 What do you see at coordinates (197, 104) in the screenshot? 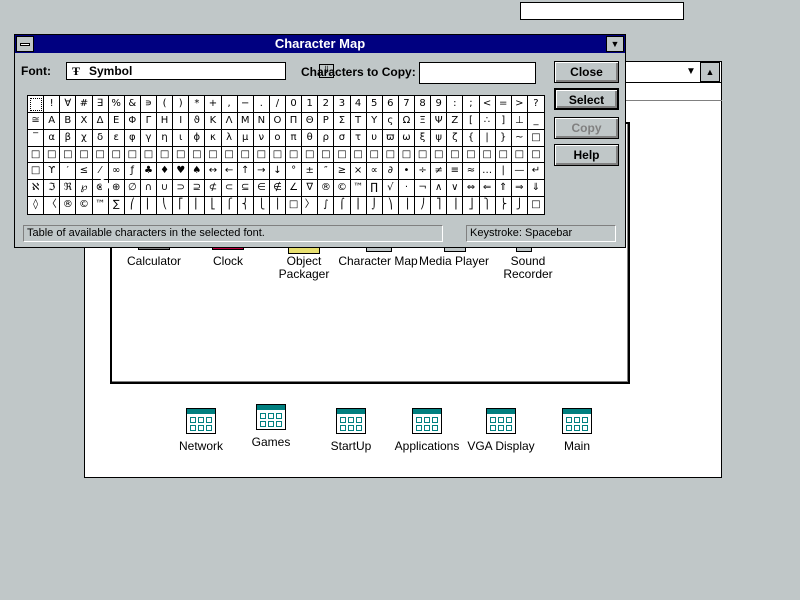
I see `char-cell: *` at bounding box center [197, 104].